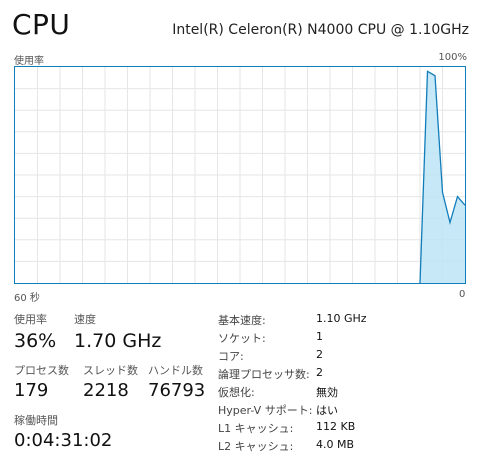  What do you see at coordinates (41, 370) in the screenshot?
I see `processes-label: プロセス数` at bounding box center [41, 370].